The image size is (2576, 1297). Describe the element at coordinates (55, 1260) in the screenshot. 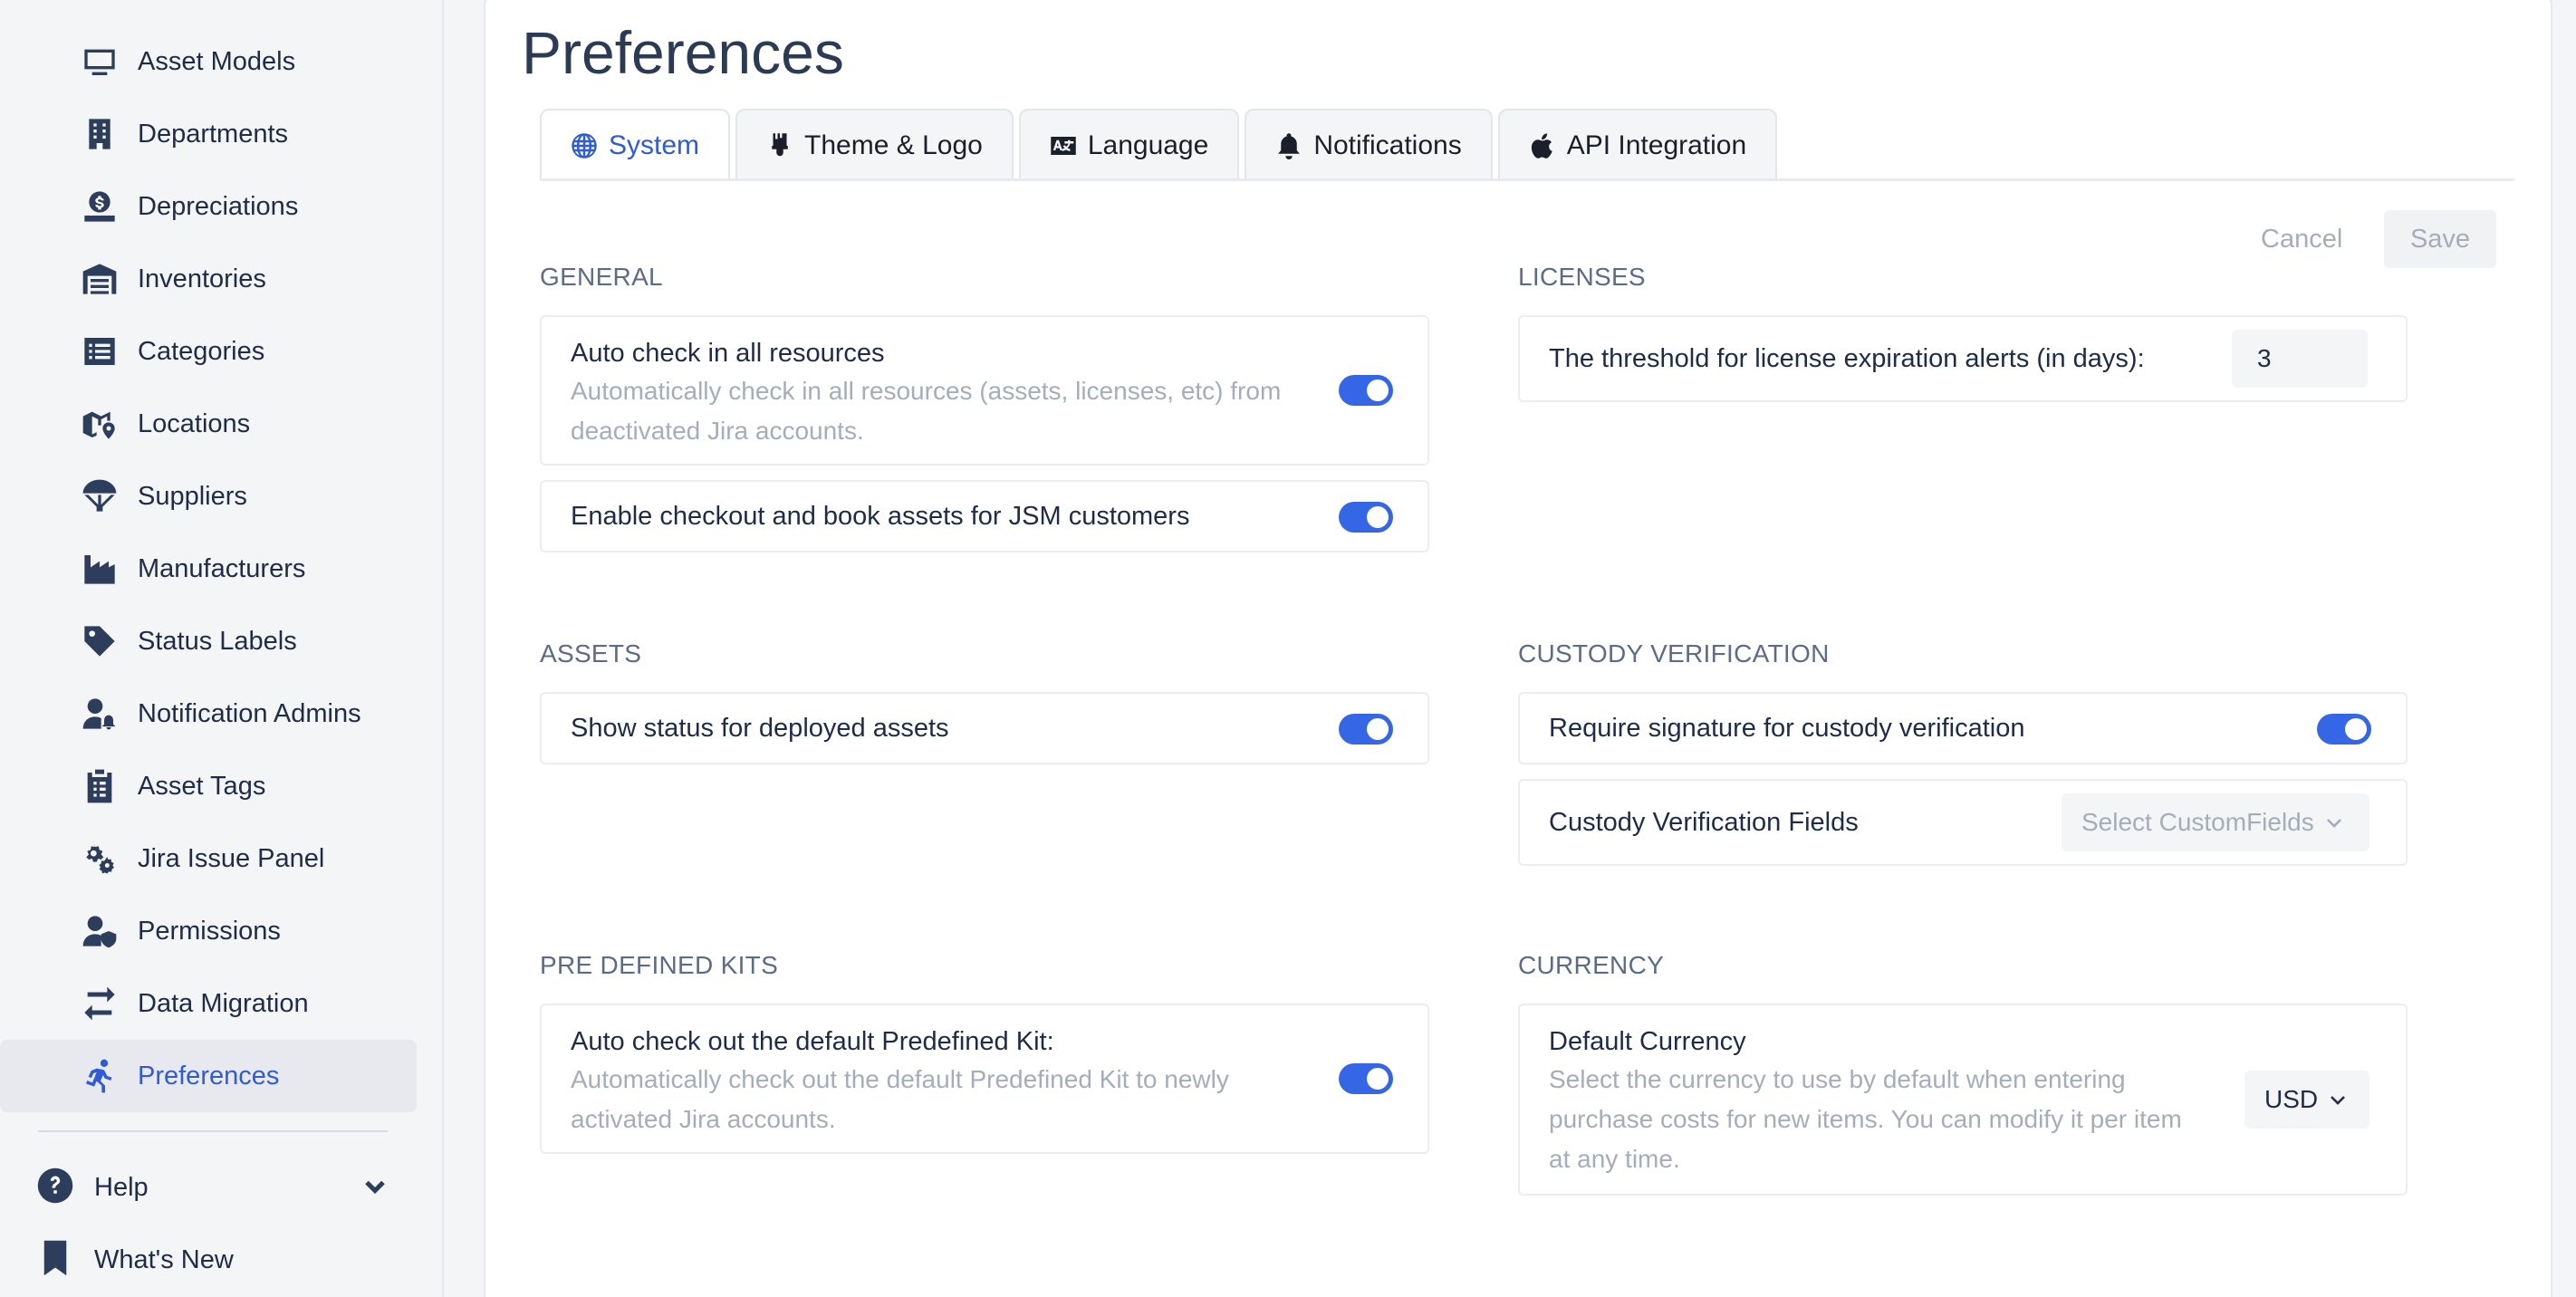

I see `bookmark-icon` at that location.